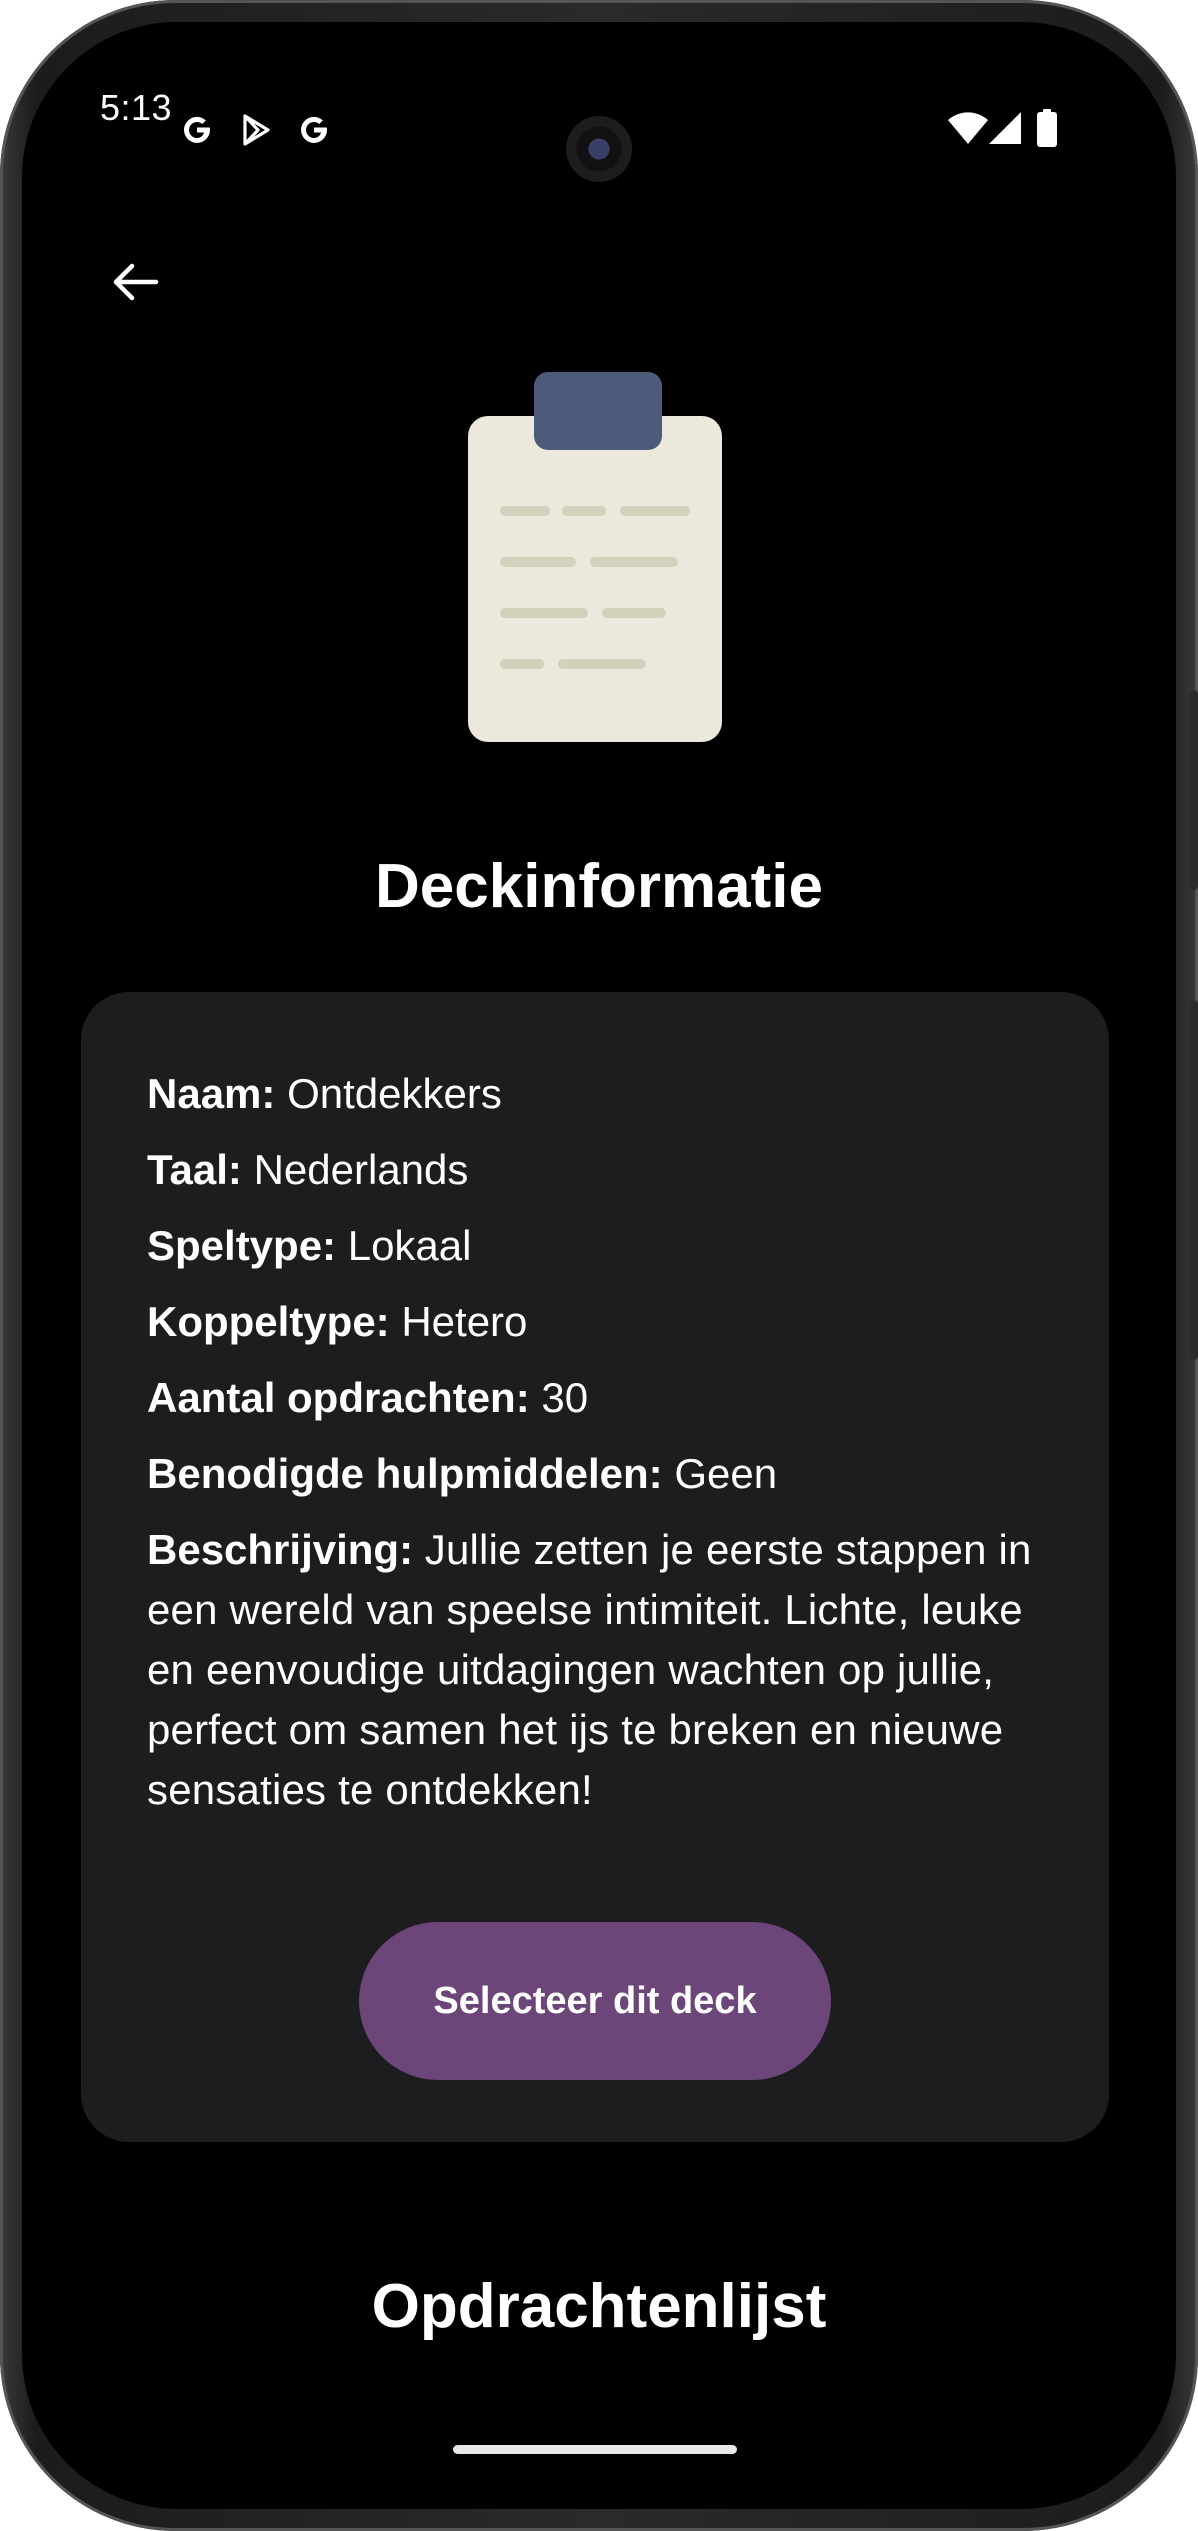 This screenshot has height=2531, width=1198. I want to click on deck-coupletype-value: Hetero, so click(464, 1321).